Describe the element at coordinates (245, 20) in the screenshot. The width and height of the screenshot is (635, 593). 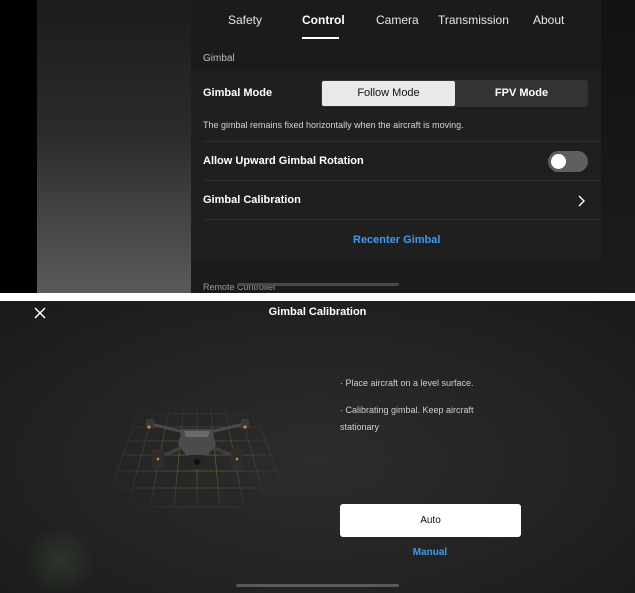
I see `tab-safety: Safety` at that location.